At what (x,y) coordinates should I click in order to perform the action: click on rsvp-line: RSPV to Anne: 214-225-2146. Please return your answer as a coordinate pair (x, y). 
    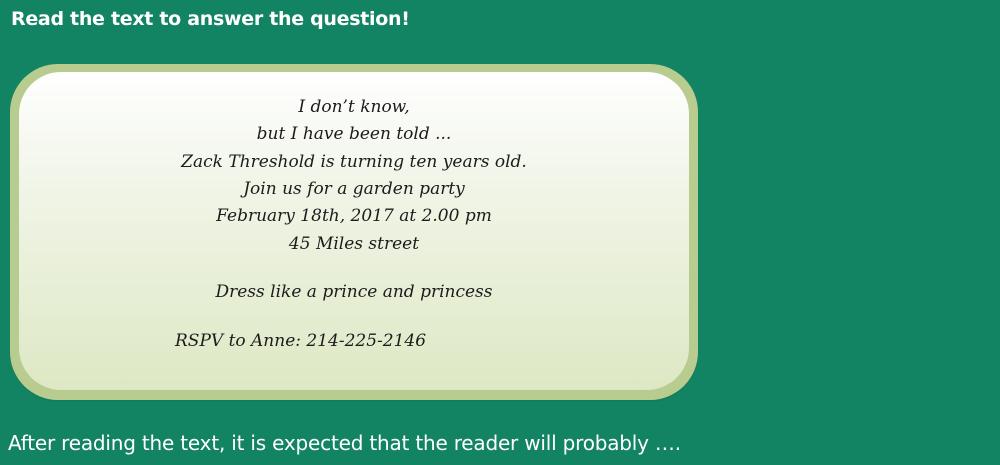
    Looking at the image, I should click on (301, 341).